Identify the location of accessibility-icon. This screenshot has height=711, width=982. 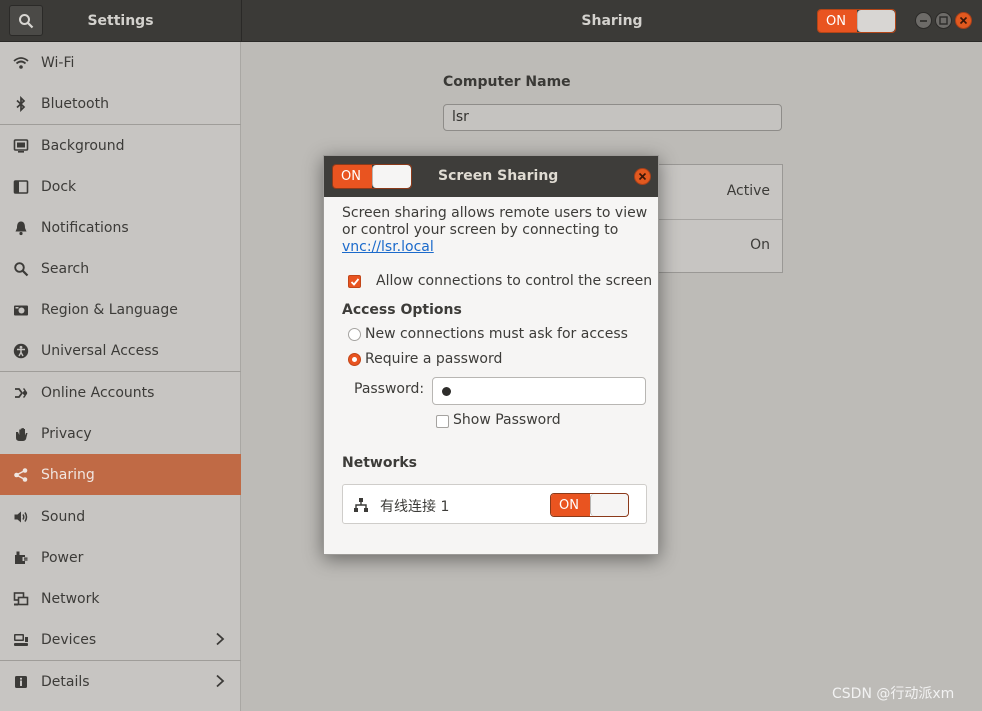
(21, 351).